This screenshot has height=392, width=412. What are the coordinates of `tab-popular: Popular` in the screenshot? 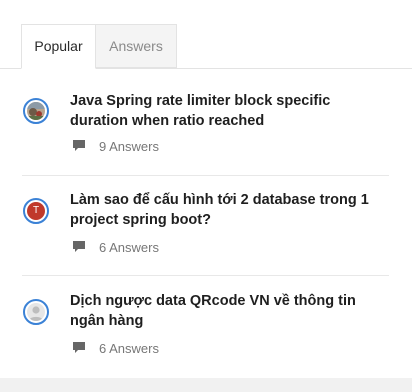 It's located at (58, 46).